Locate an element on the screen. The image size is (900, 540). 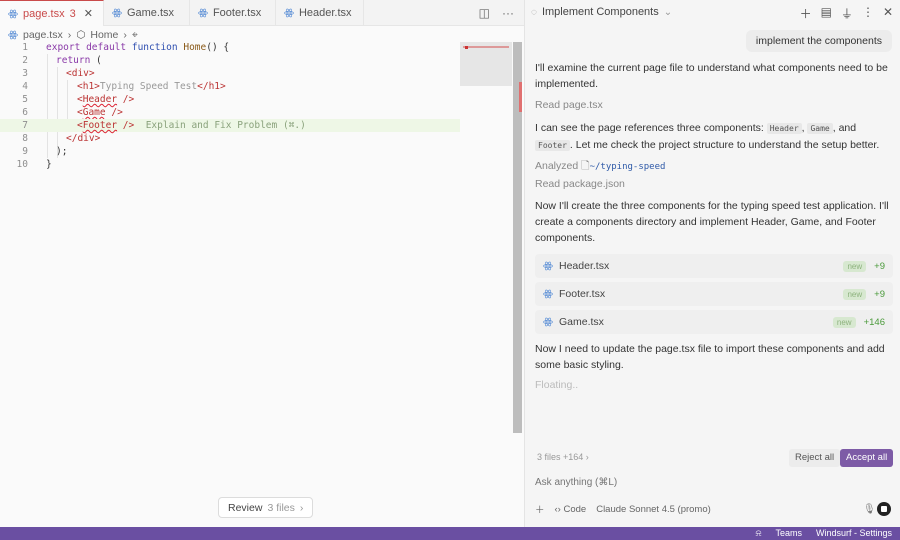
code-line: 5 <Header /> is located at coordinates (78, 99).